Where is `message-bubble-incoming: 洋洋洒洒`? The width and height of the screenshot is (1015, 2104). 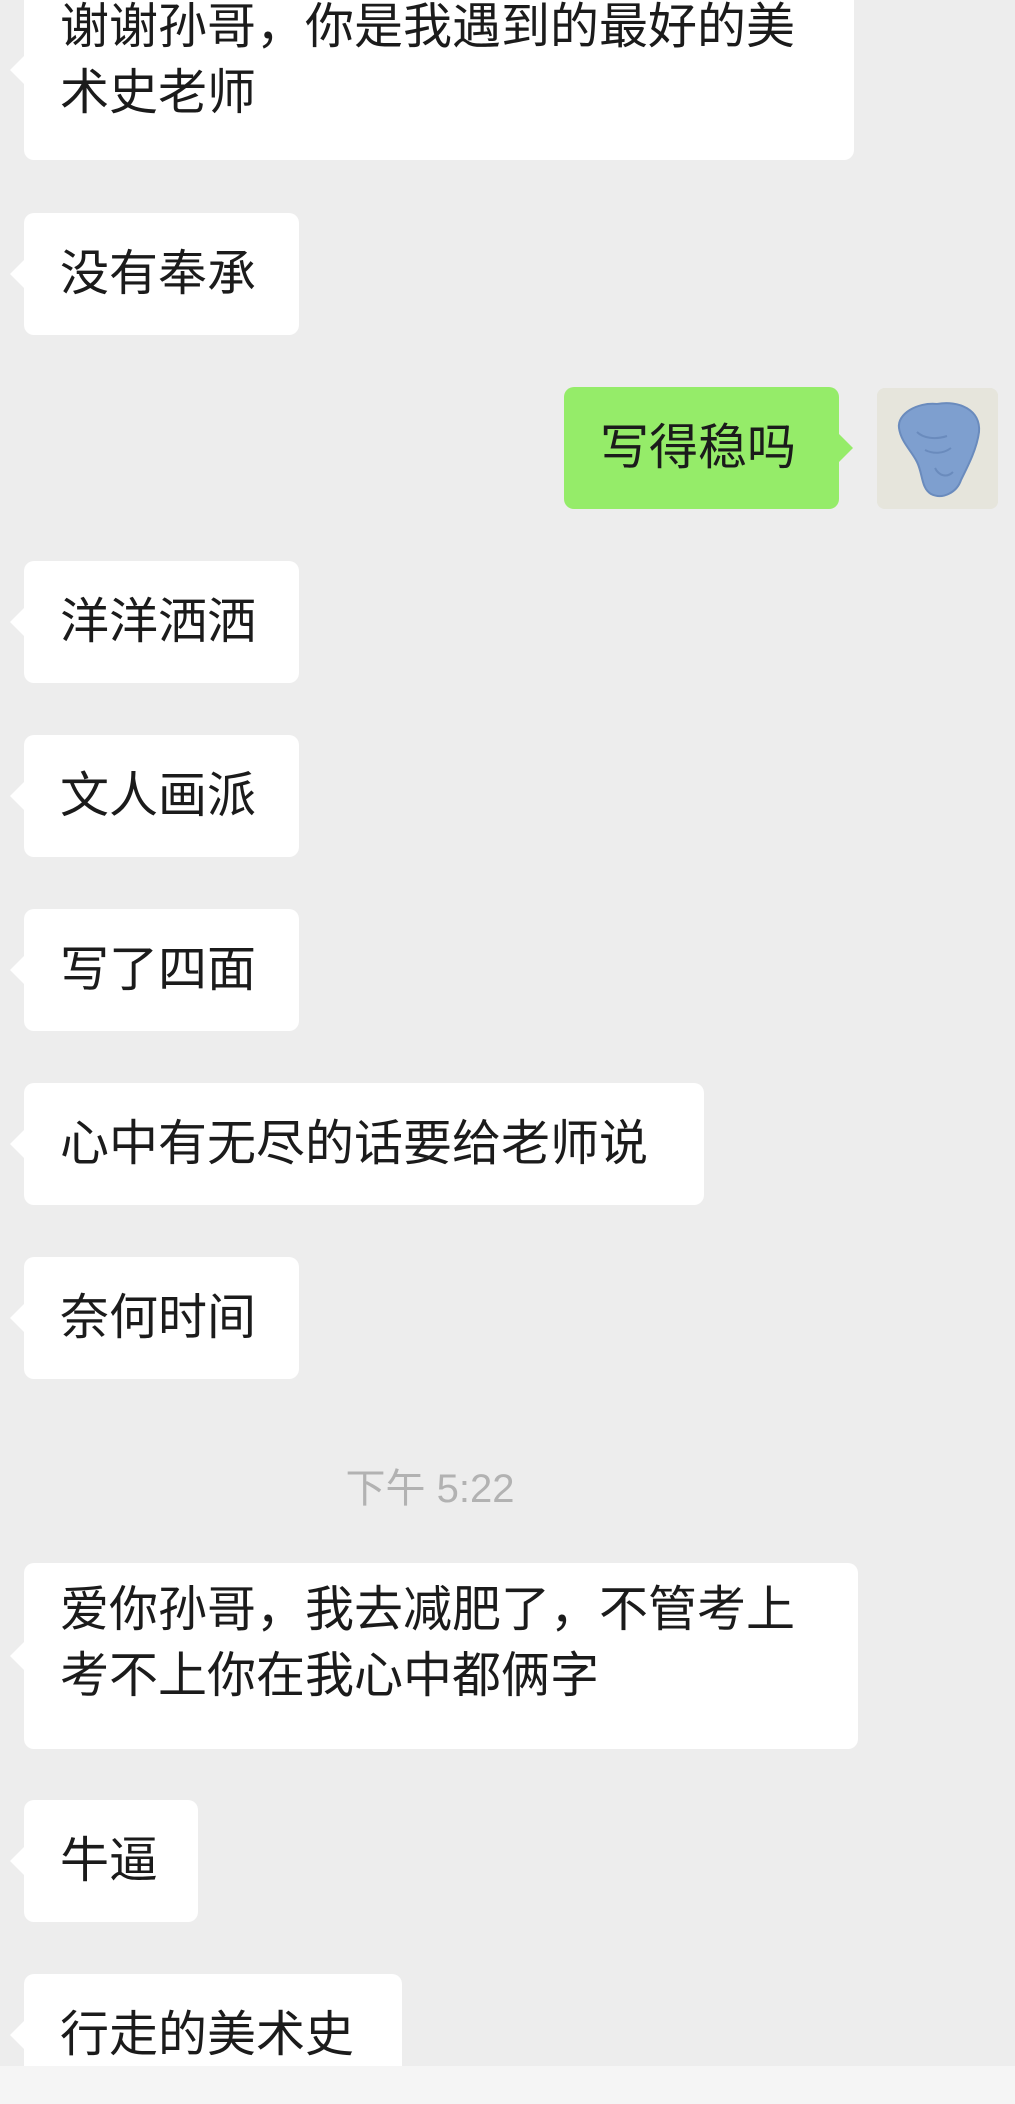
message-bubble-incoming: 洋洋洒洒 is located at coordinates (154, 622).